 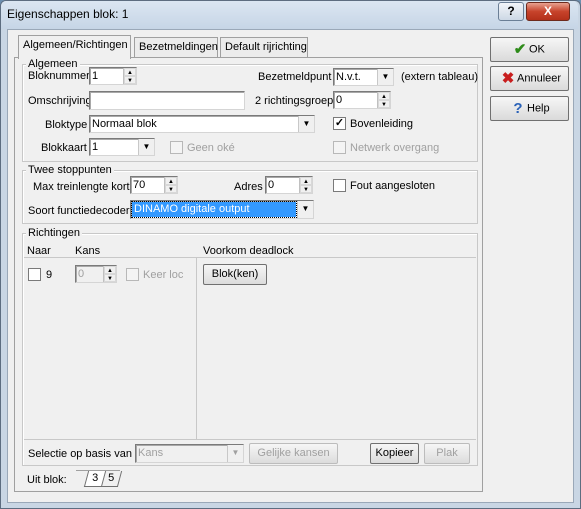 What do you see at coordinates (508, 78) in the screenshot?
I see `x-icon: ✖` at bounding box center [508, 78].